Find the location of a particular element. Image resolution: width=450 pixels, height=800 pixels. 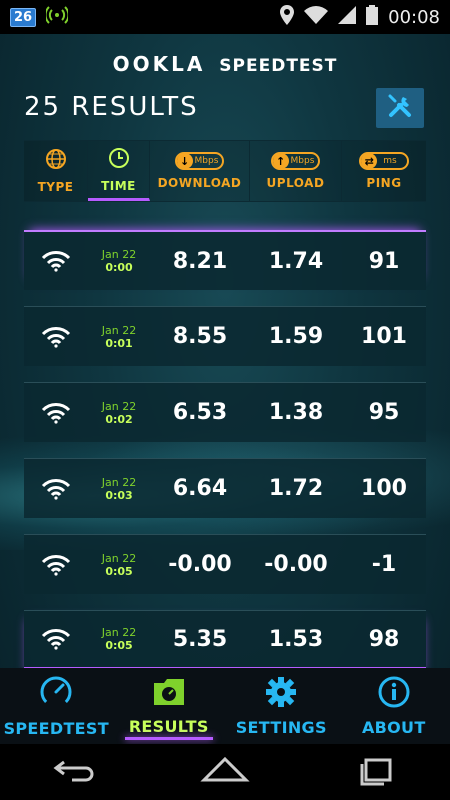

column-ping: ⇄ ms PING is located at coordinates (384, 171).